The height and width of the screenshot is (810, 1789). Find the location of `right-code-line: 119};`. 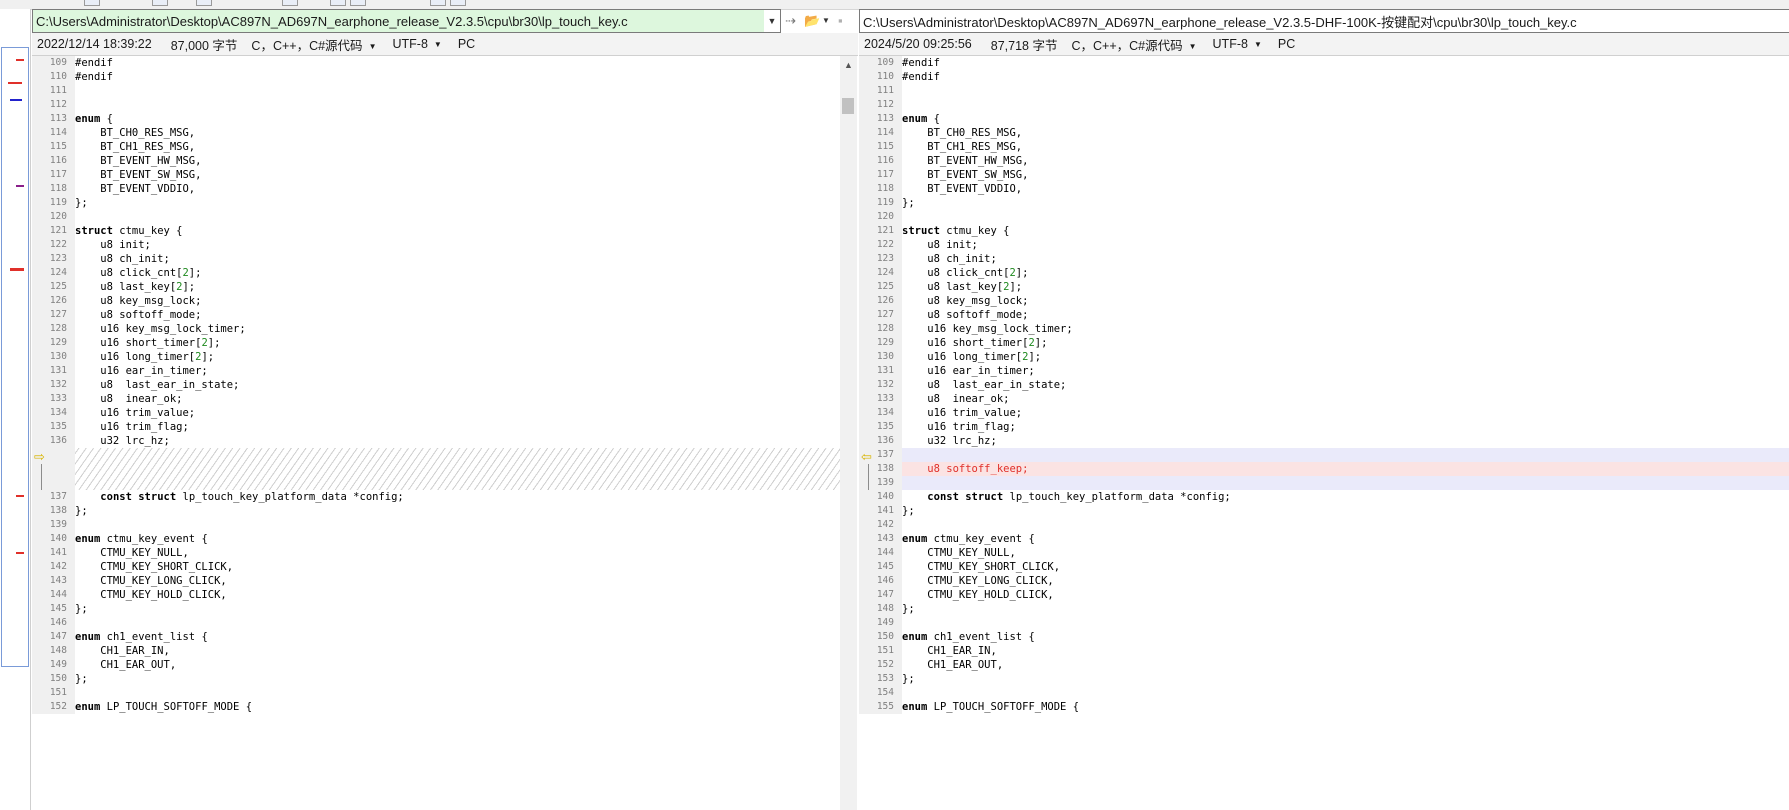

right-code-line: 119}; is located at coordinates (1324, 203).